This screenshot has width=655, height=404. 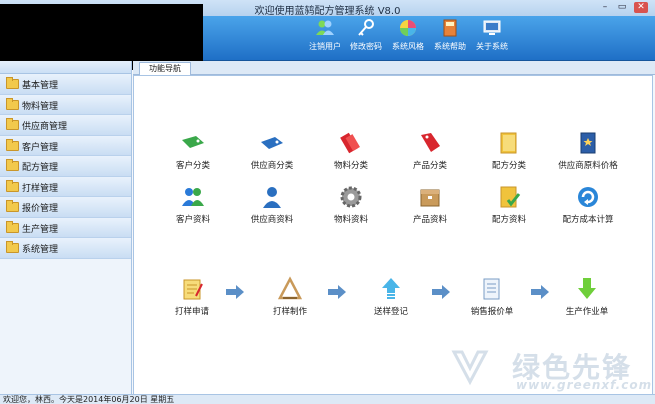 What do you see at coordinates (408, 28) in the screenshot?
I see `color-wheel-icon` at bounding box center [408, 28].